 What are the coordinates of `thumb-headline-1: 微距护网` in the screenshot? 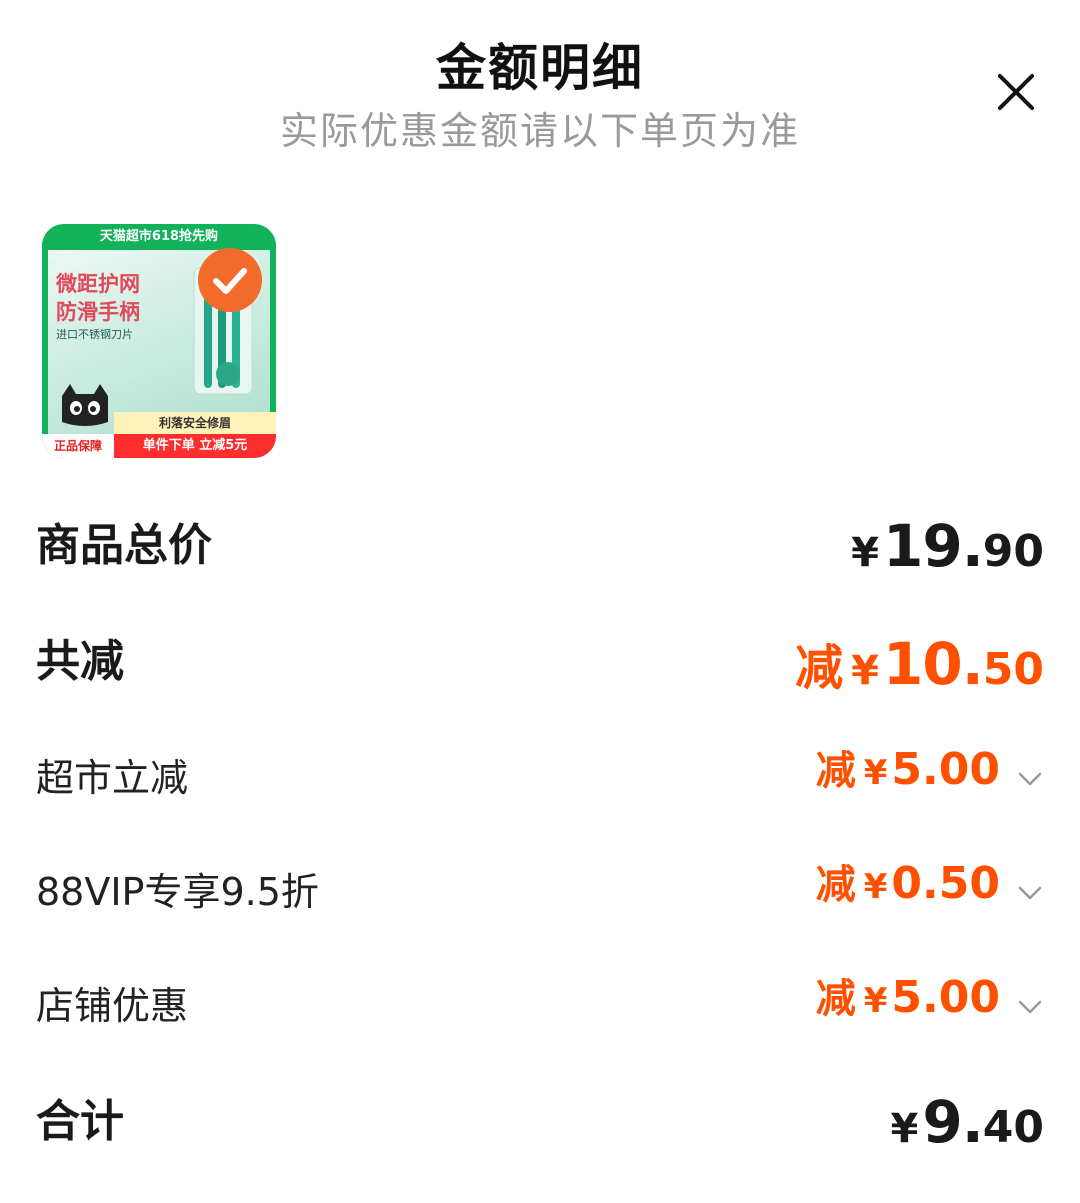 It's located at (98, 284).